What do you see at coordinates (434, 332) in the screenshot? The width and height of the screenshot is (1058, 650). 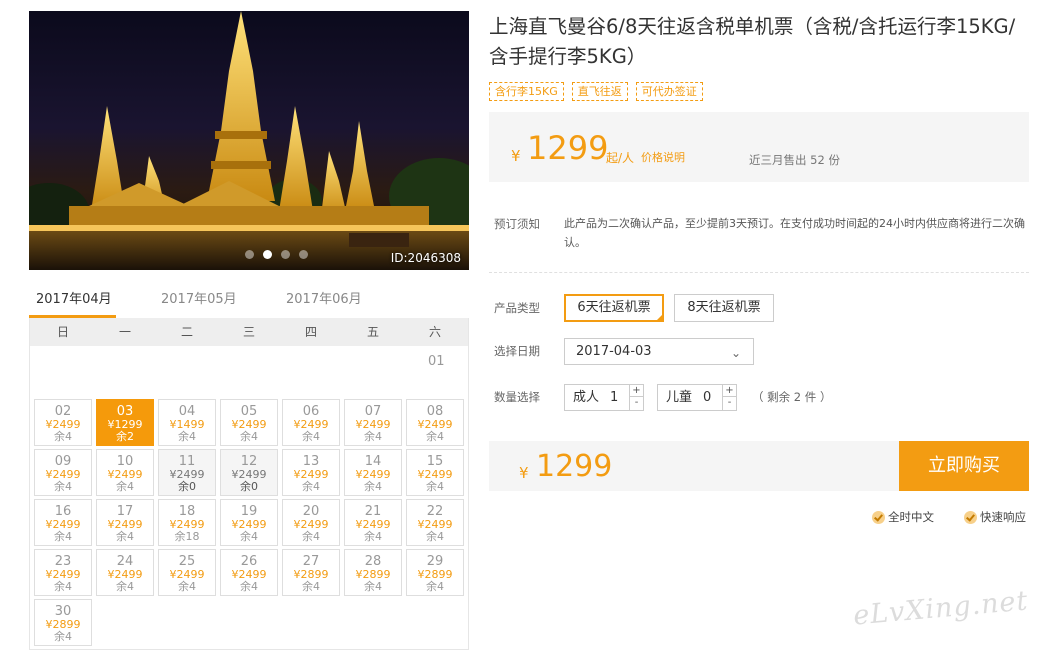 I see `weekday-sat: 六` at bounding box center [434, 332].